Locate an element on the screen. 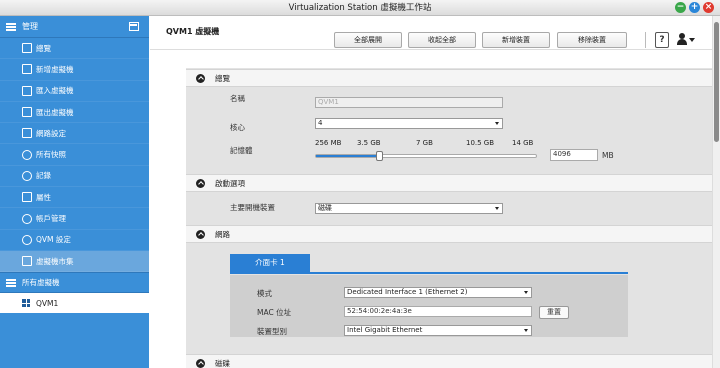 This screenshot has height=368, width=720. add-device-button: 新增裝置 is located at coordinates (516, 40).